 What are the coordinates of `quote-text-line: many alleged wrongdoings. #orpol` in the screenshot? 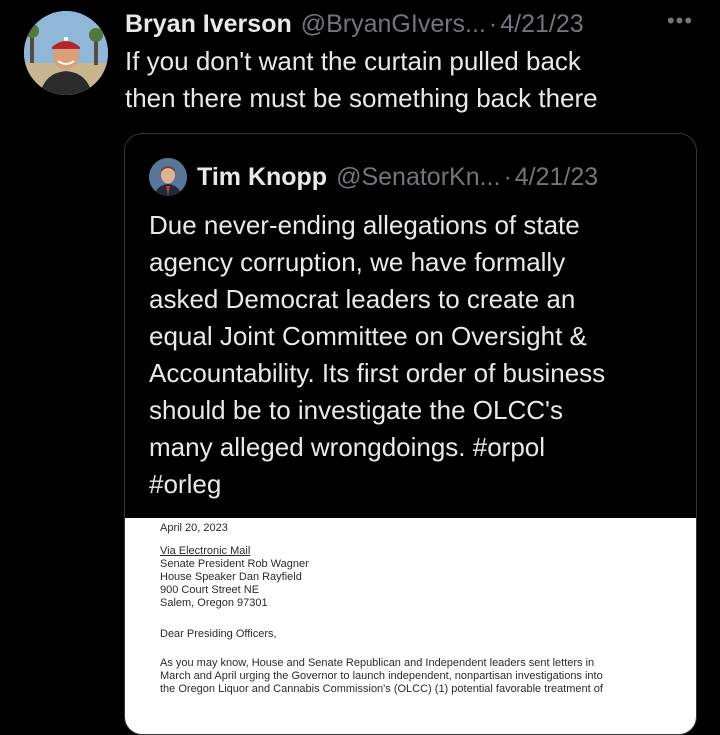 It's located at (347, 447).